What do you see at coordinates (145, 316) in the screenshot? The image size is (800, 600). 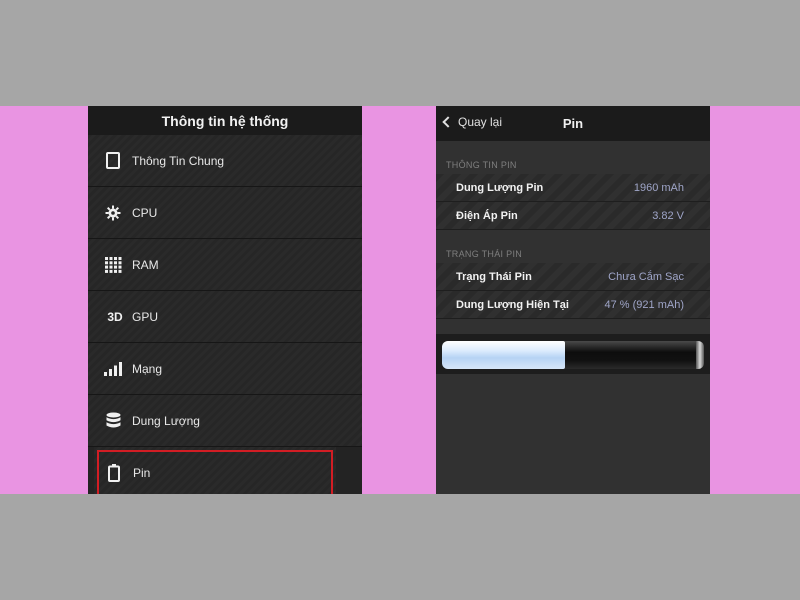 I see `menu-item-label: GPU` at bounding box center [145, 316].